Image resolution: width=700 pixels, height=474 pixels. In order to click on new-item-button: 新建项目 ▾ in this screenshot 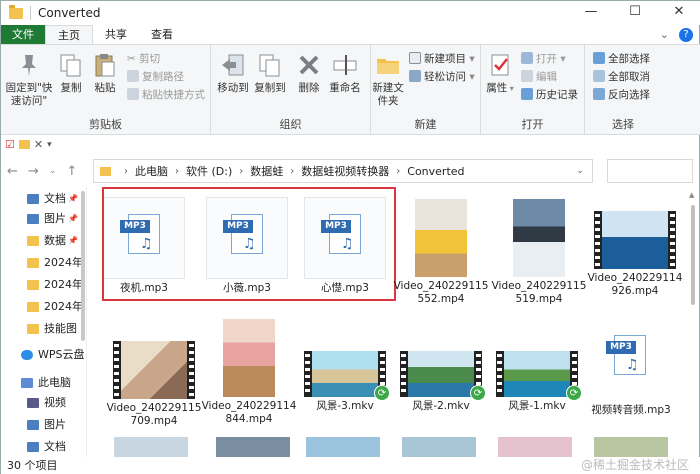, I will do `click(442, 59)`.